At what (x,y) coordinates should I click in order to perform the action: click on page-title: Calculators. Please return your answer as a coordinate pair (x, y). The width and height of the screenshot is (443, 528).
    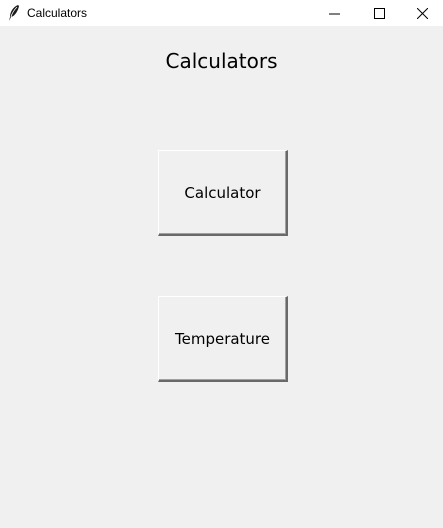
    Looking at the image, I should click on (221, 61).